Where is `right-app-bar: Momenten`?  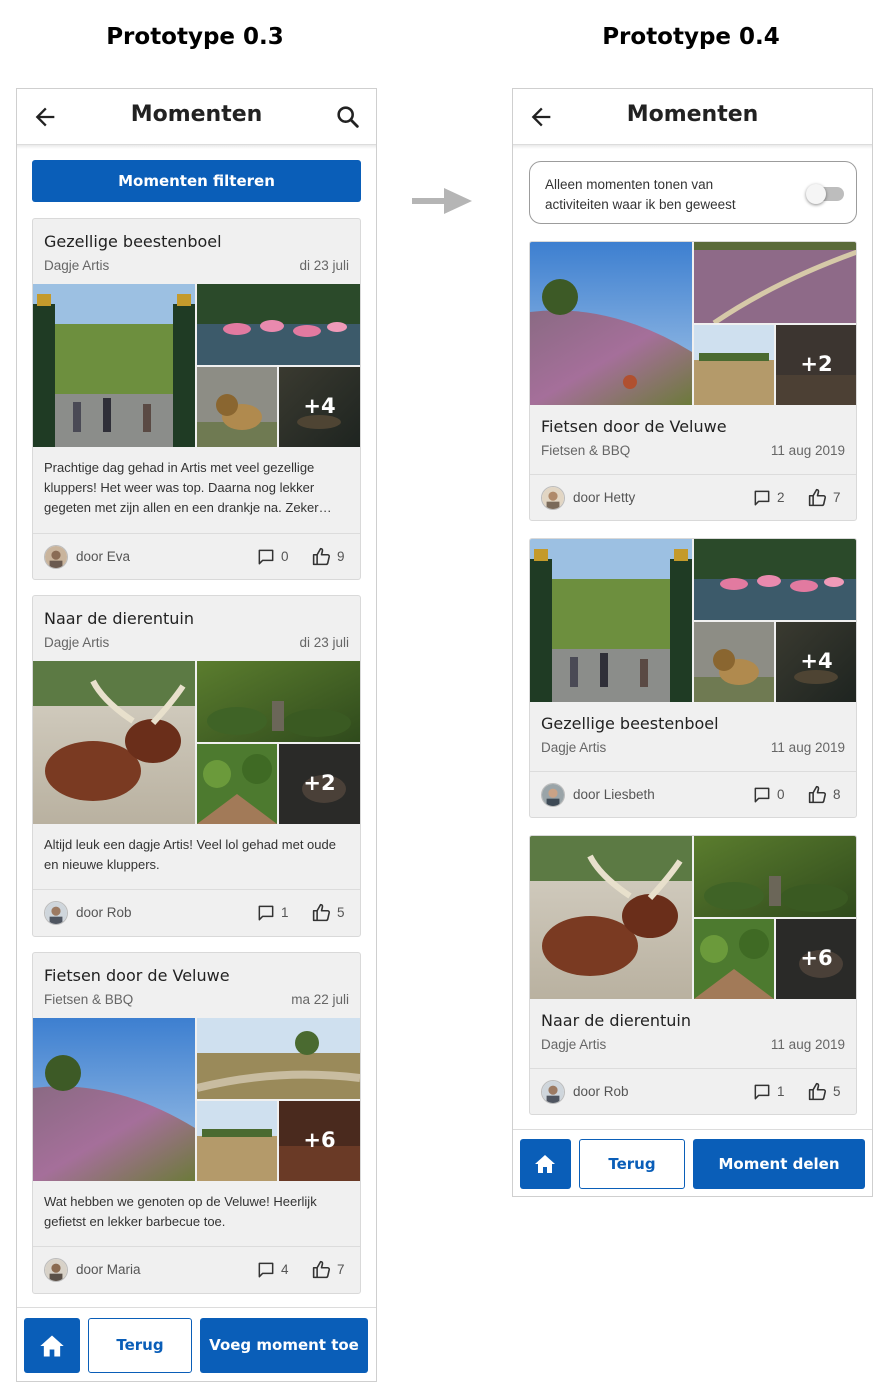
right-app-bar: Momenten is located at coordinates (692, 117).